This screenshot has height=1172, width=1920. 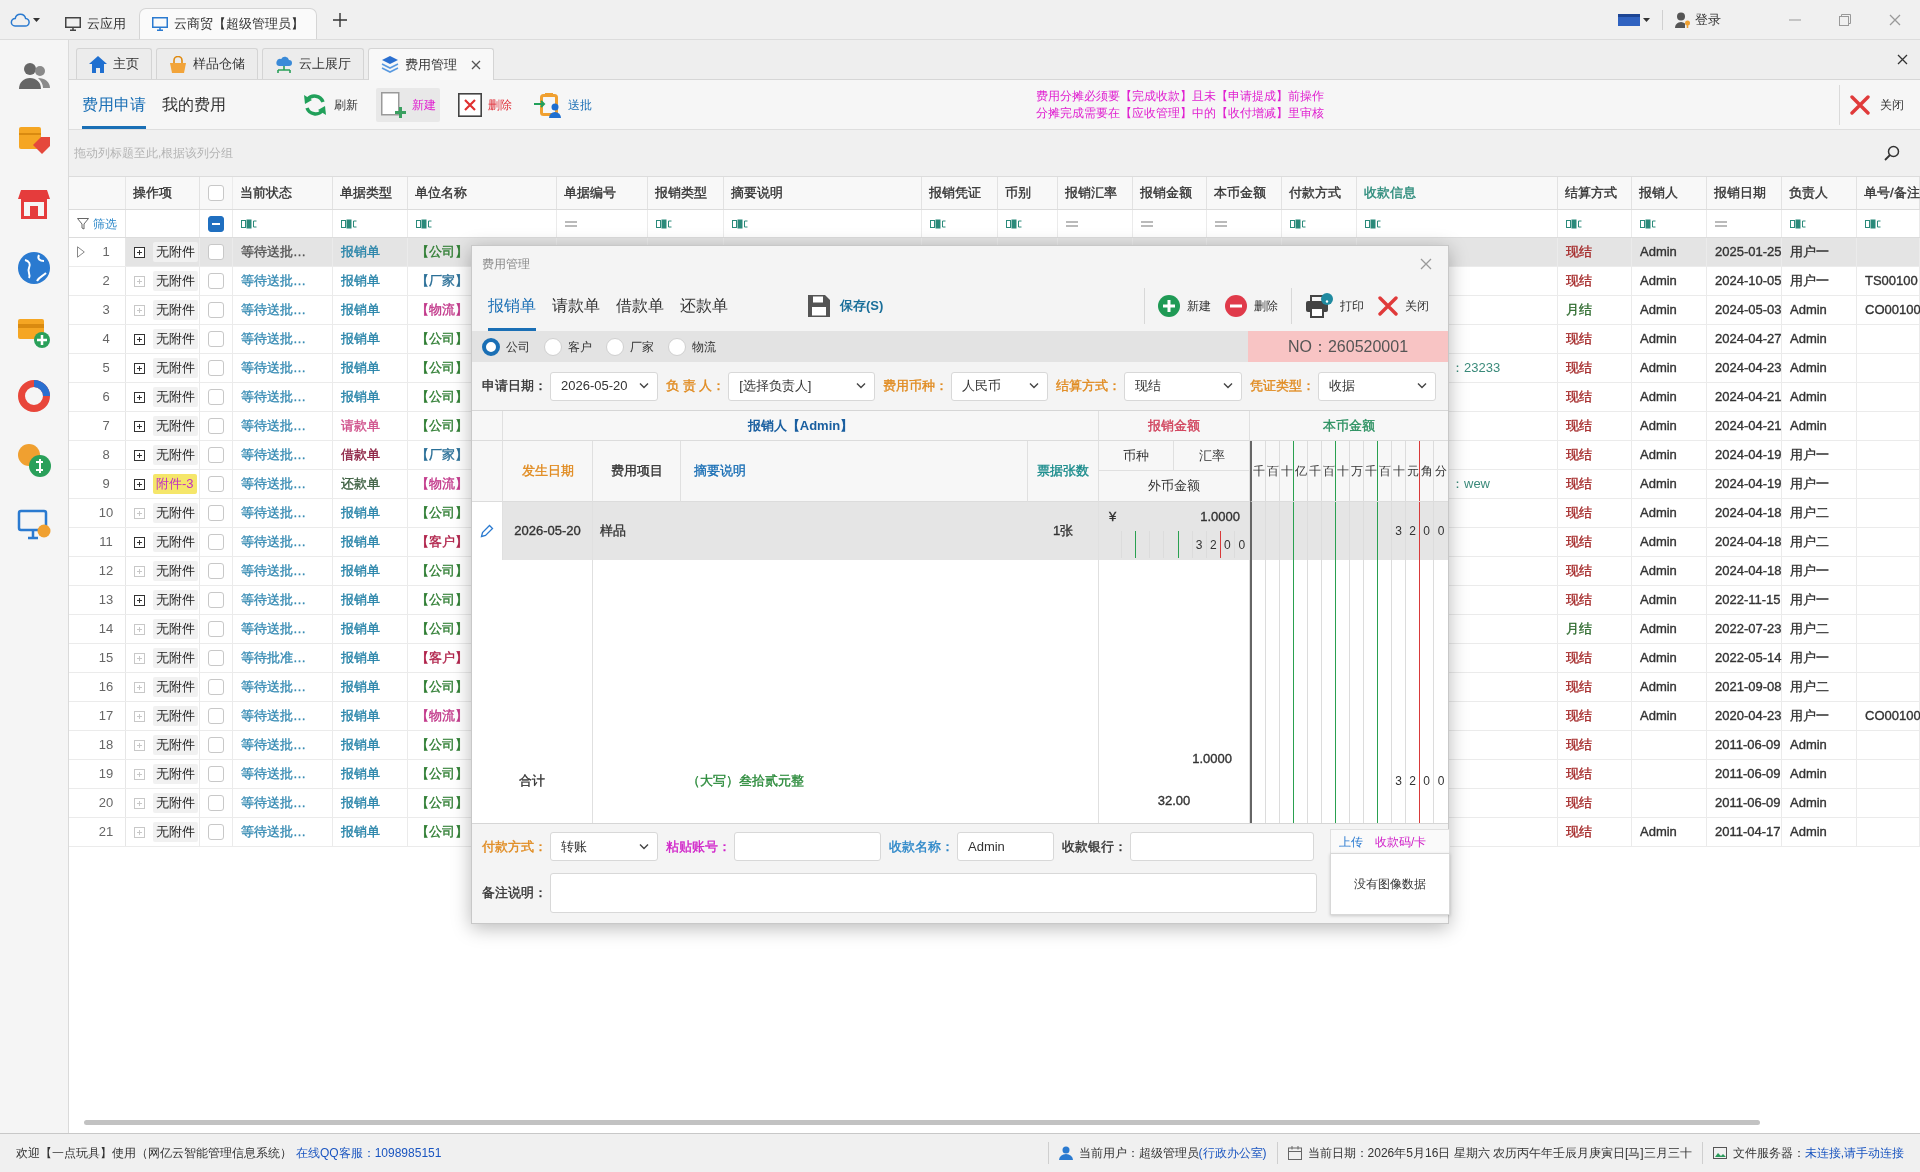 I want to click on row-number: 17, so click(x=106, y=716).